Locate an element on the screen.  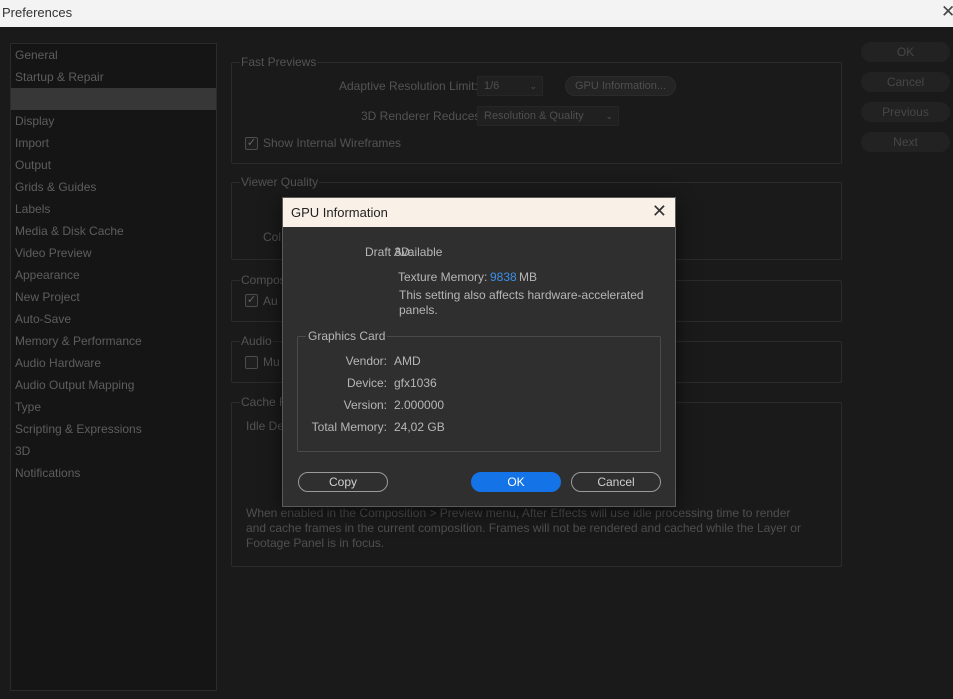
total-memory-label: Total Memory: is located at coordinates (349, 427).